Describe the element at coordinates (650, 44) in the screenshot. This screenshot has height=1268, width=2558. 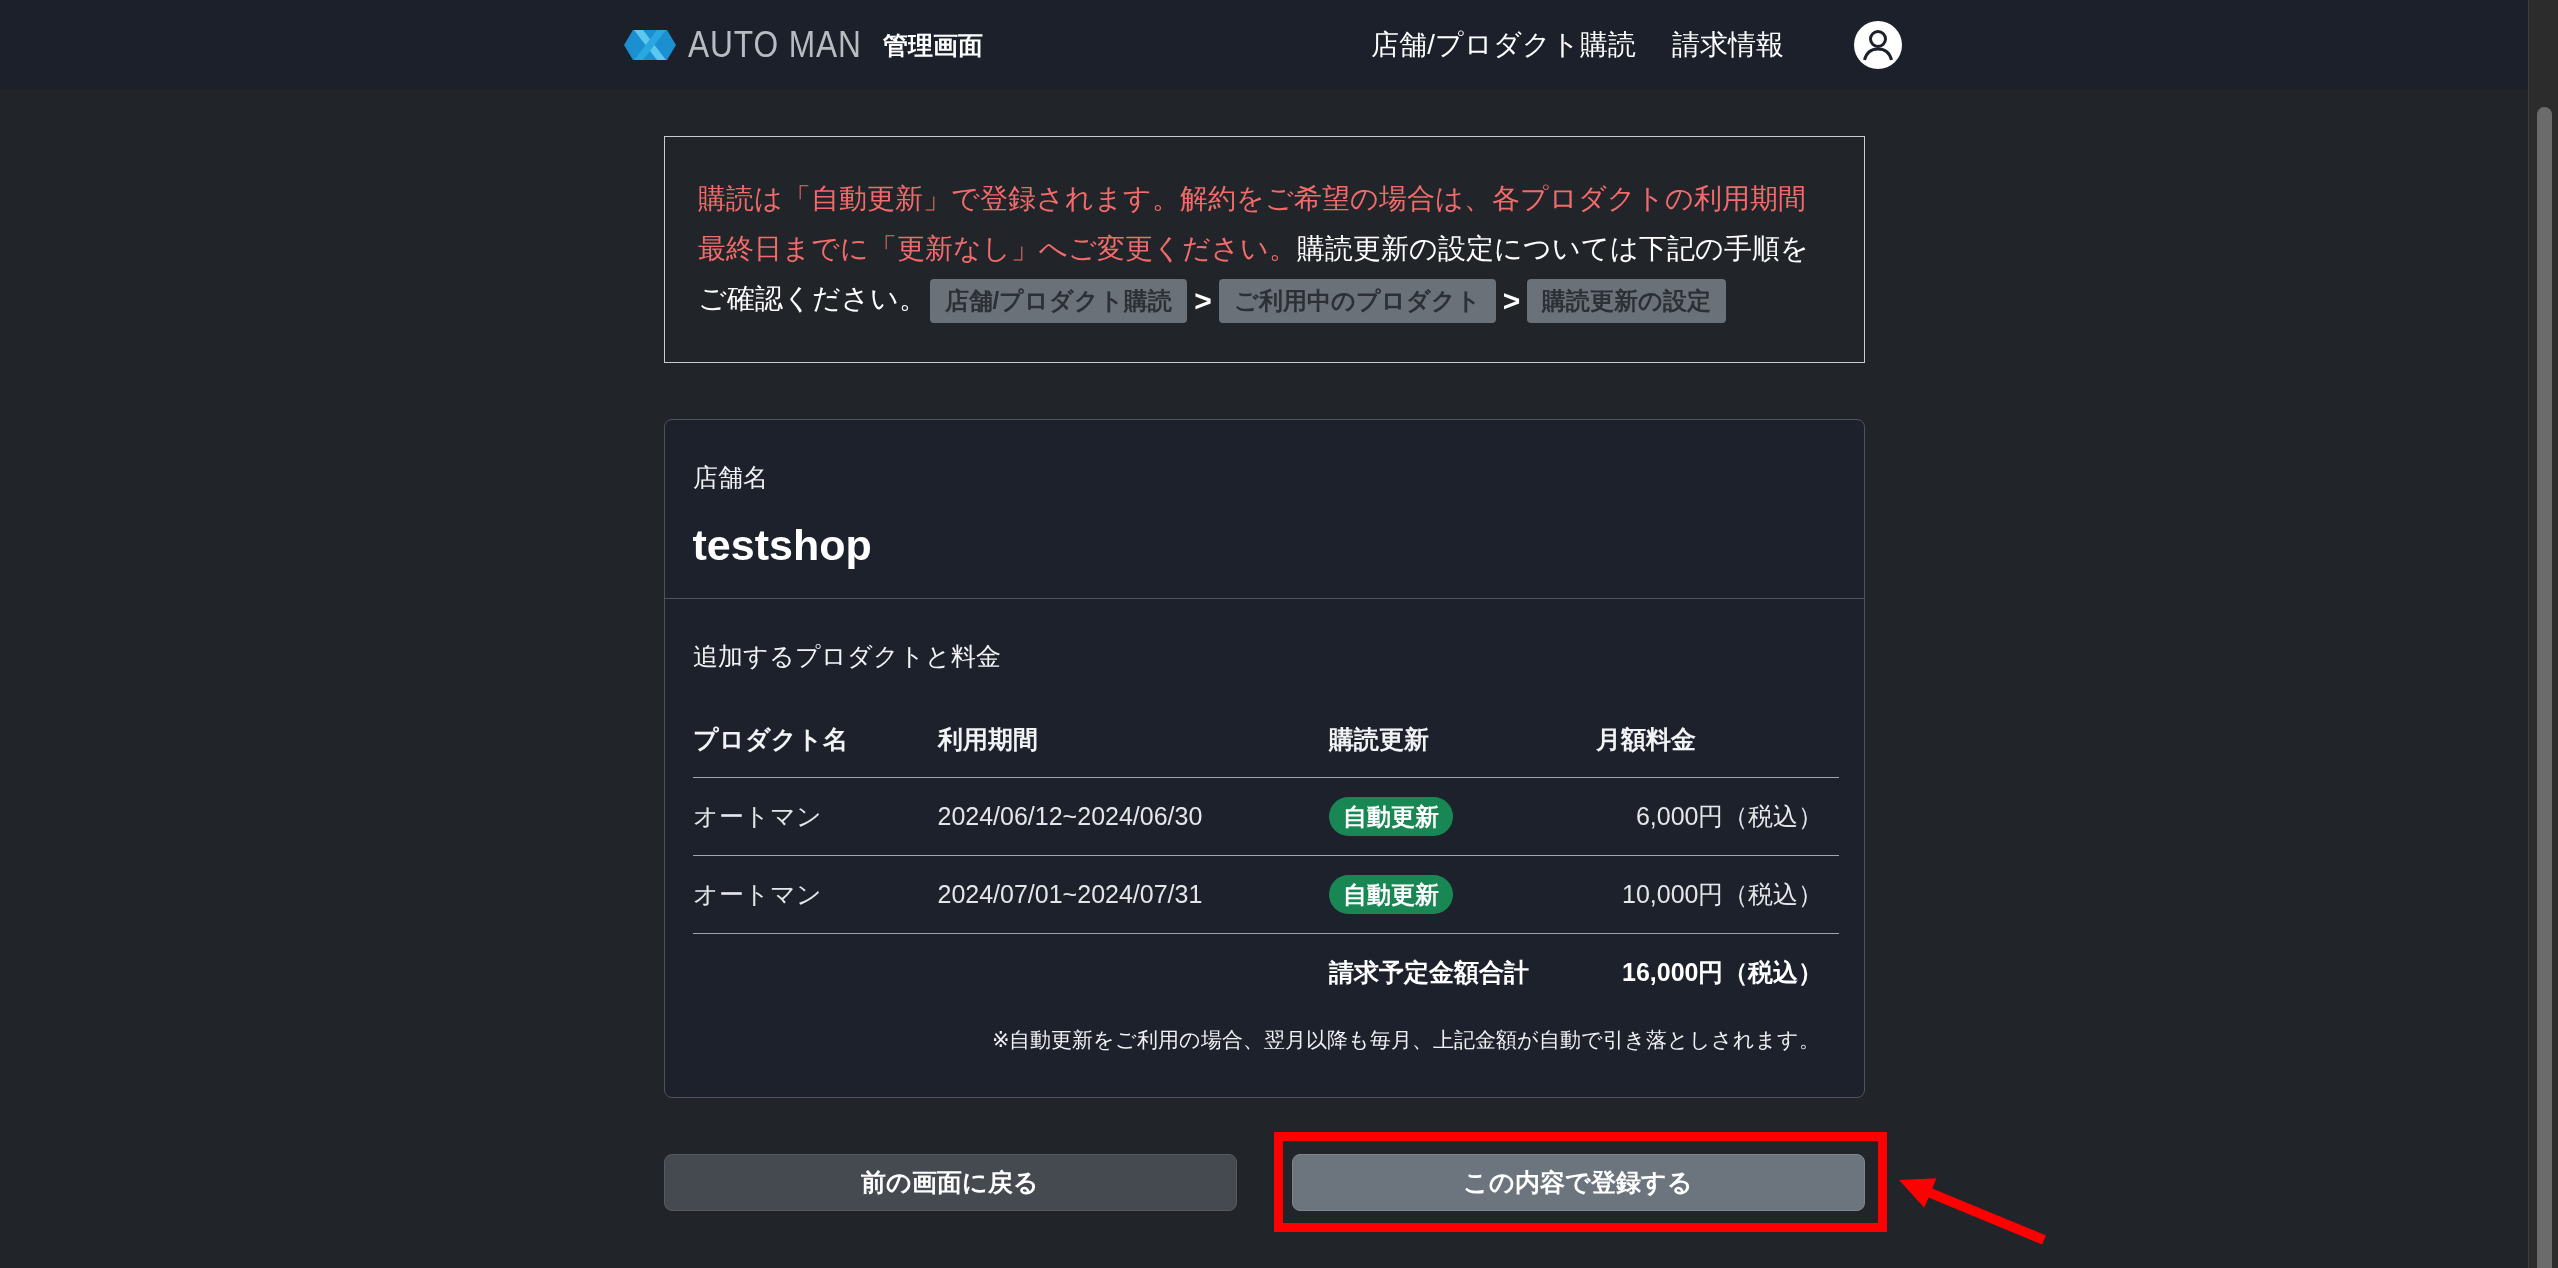
I see `logo-icon` at that location.